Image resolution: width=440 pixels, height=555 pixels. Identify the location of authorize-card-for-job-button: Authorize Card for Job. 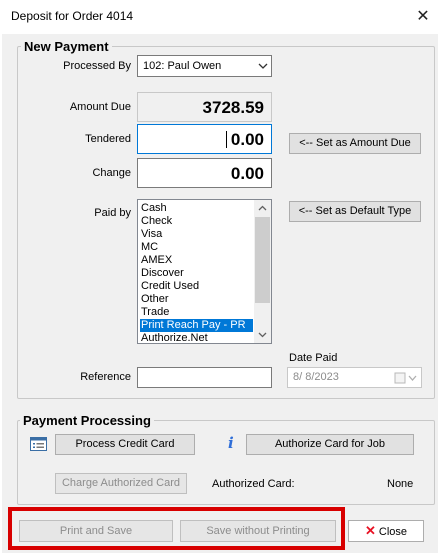
(330, 444).